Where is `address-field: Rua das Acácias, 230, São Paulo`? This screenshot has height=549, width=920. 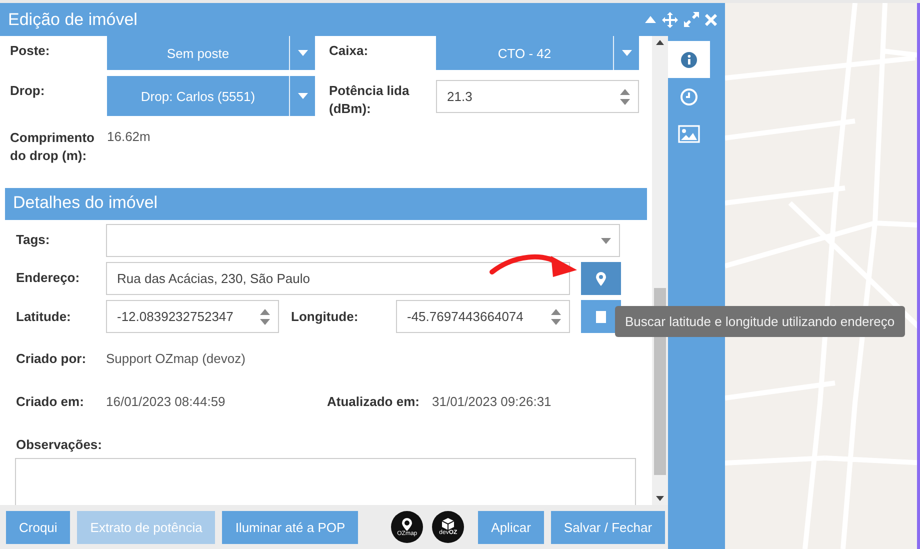
address-field: Rua das Acácias, 230, São Paulo is located at coordinates (338, 279).